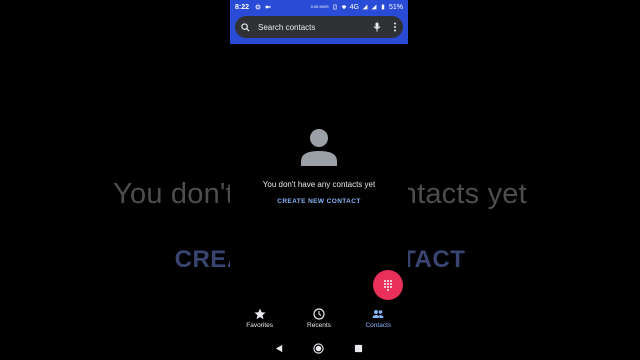 The height and width of the screenshot is (360, 640). What do you see at coordinates (279, 348) in the screenshot?
I see `back-icon` at bounding box center [279, 348].